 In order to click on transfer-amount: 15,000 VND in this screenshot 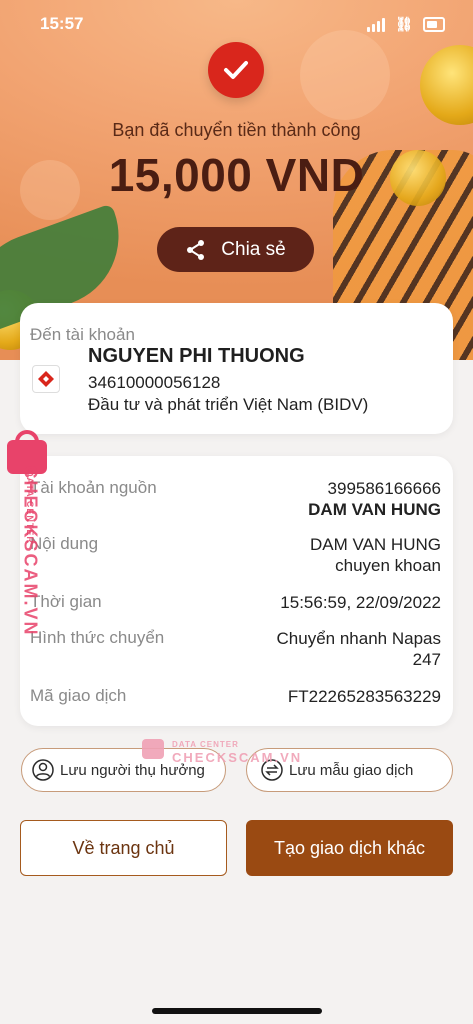, I will do `click(236, 175)`.